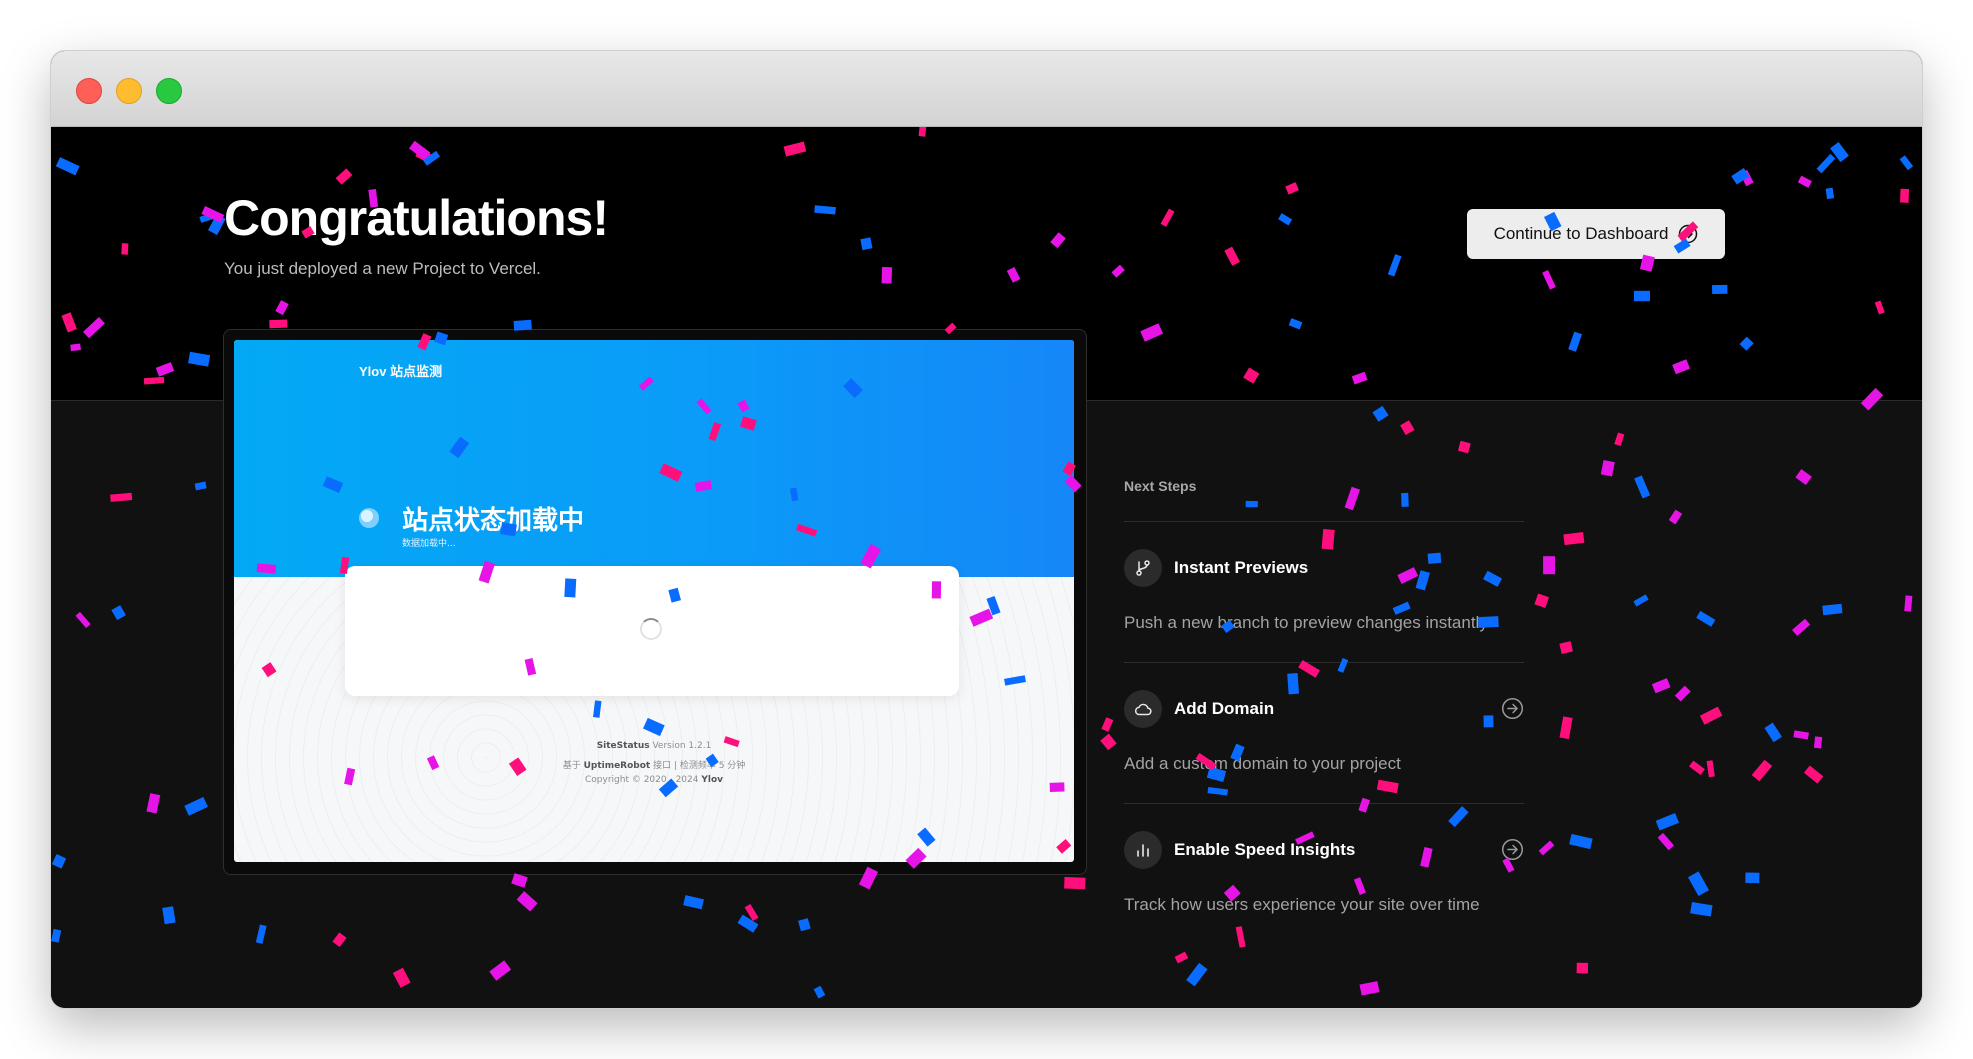 The height and width of the screenshot is (1059, 1973). I want to click on zoom-window-button, so click(169, 91).